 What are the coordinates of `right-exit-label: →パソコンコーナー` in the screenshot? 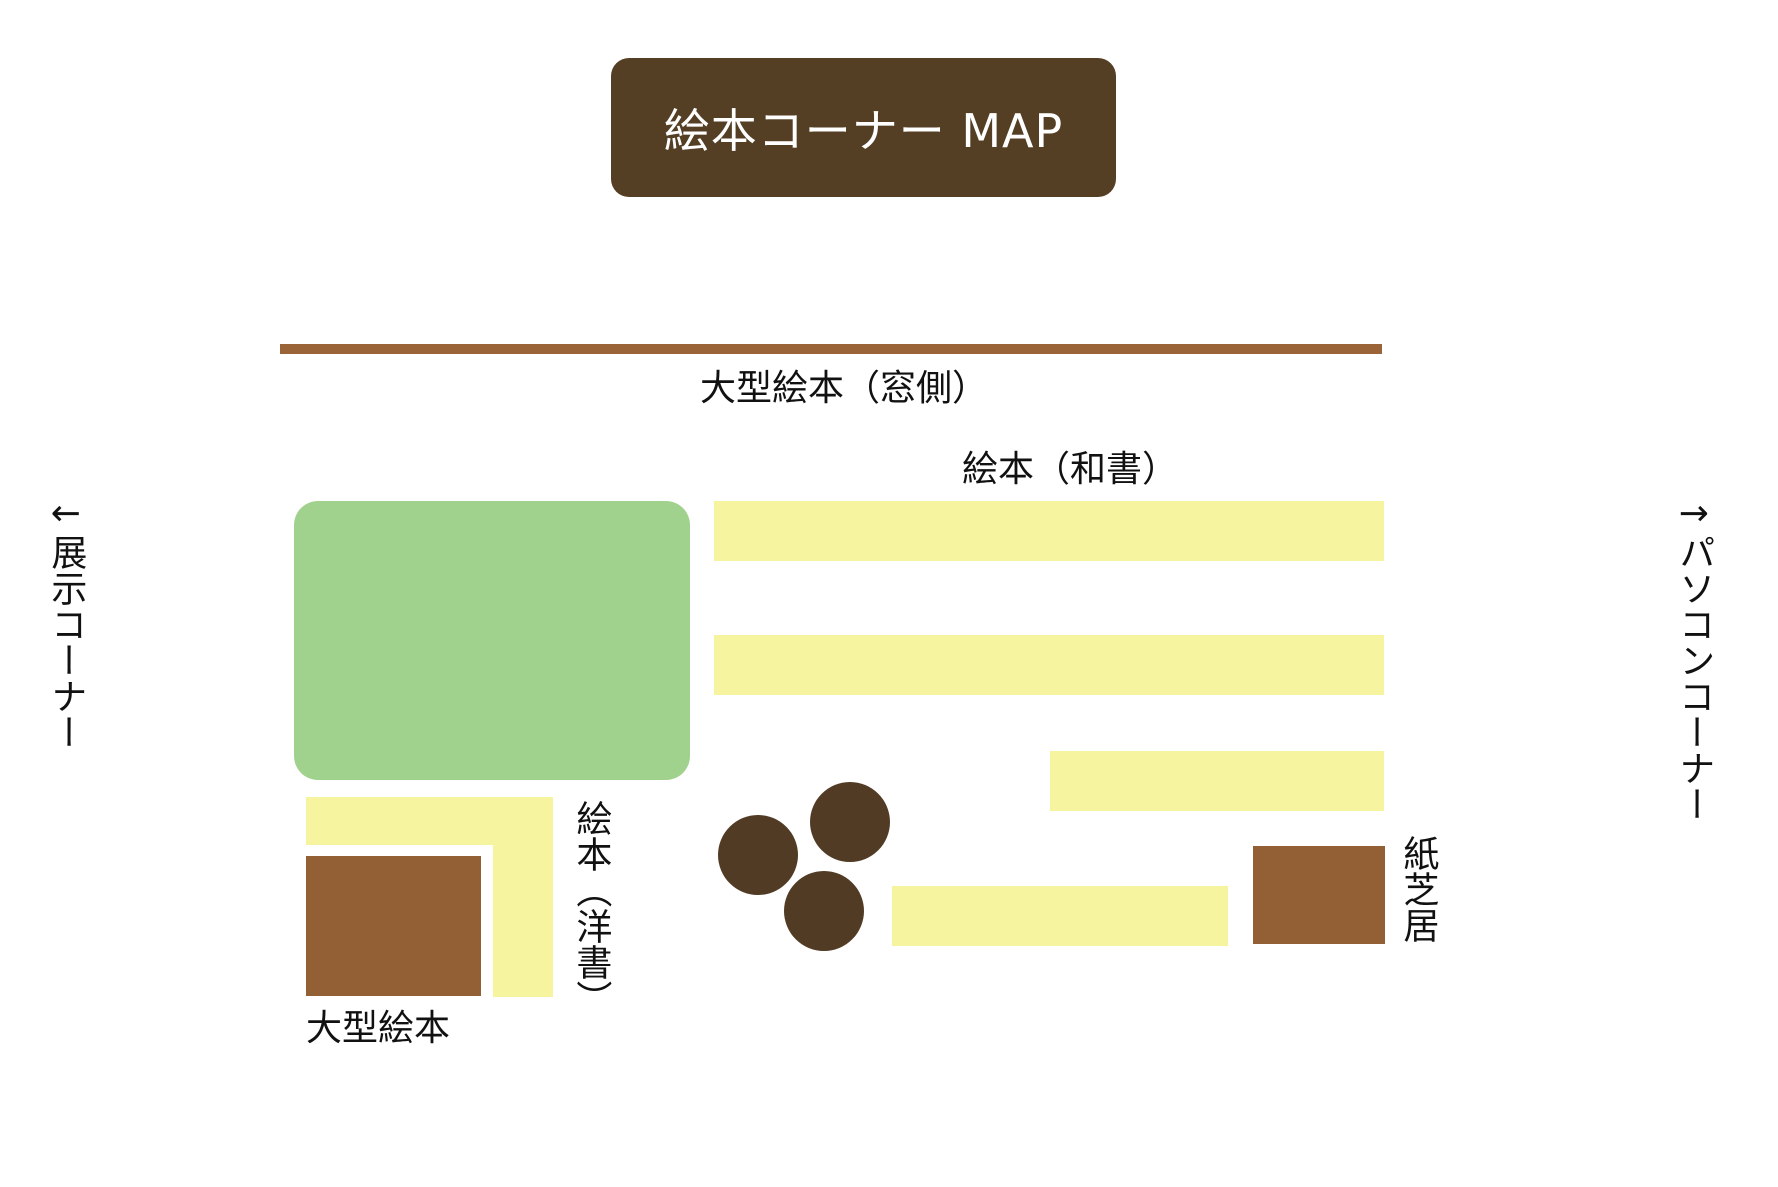 It's located at (1694, 657).